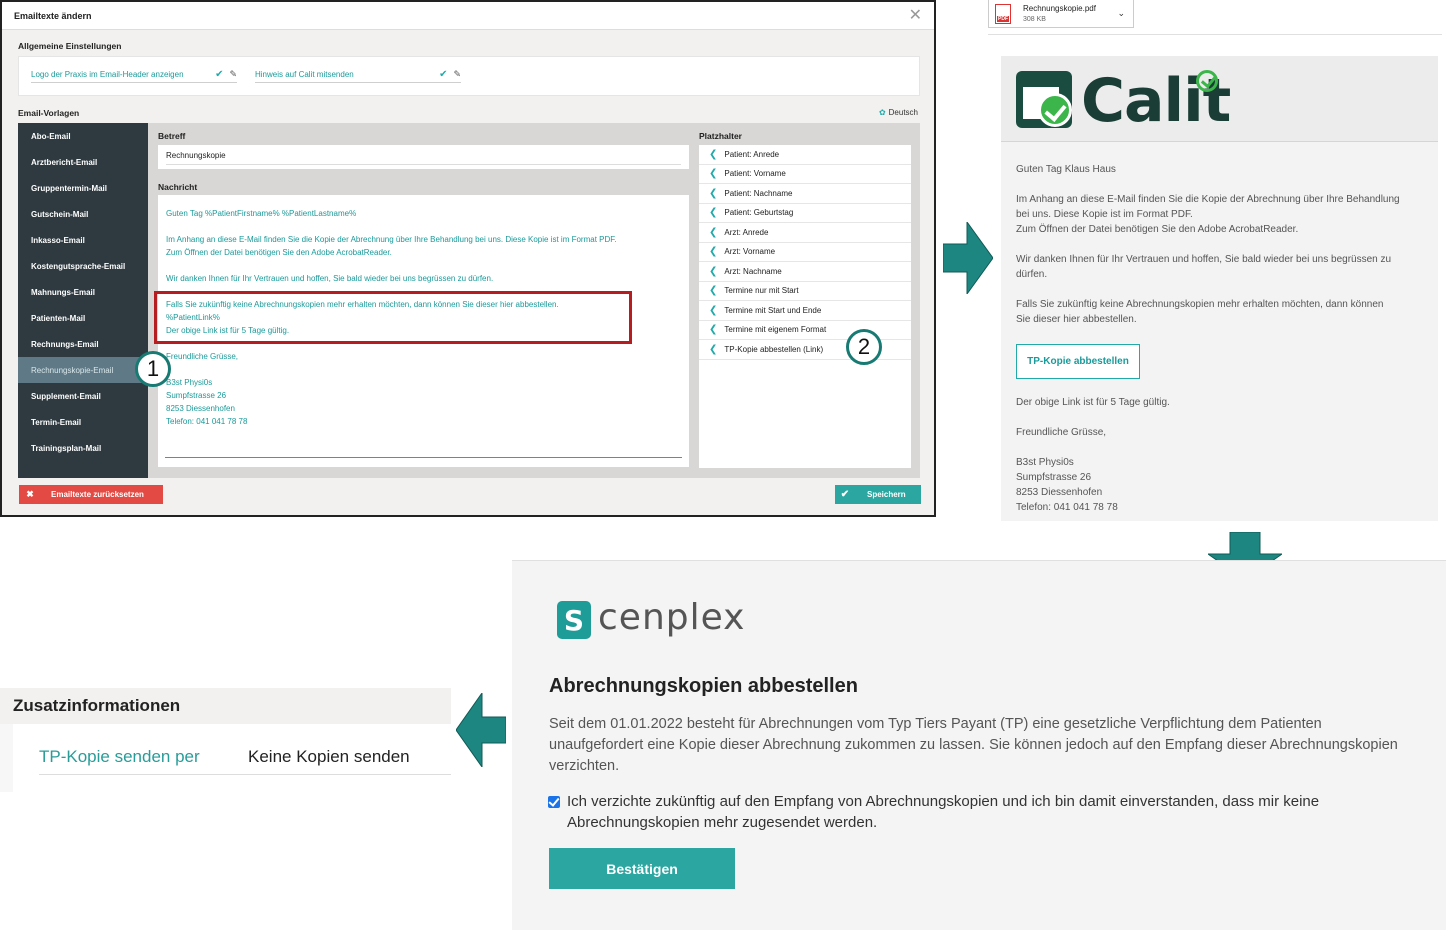 Image resolution: width=1446 pixels, height=930 pixels. What do you see at coordinates (554, 802) in the screenshot?
I see `consent-checkbox` at bounding box center [554, 802].